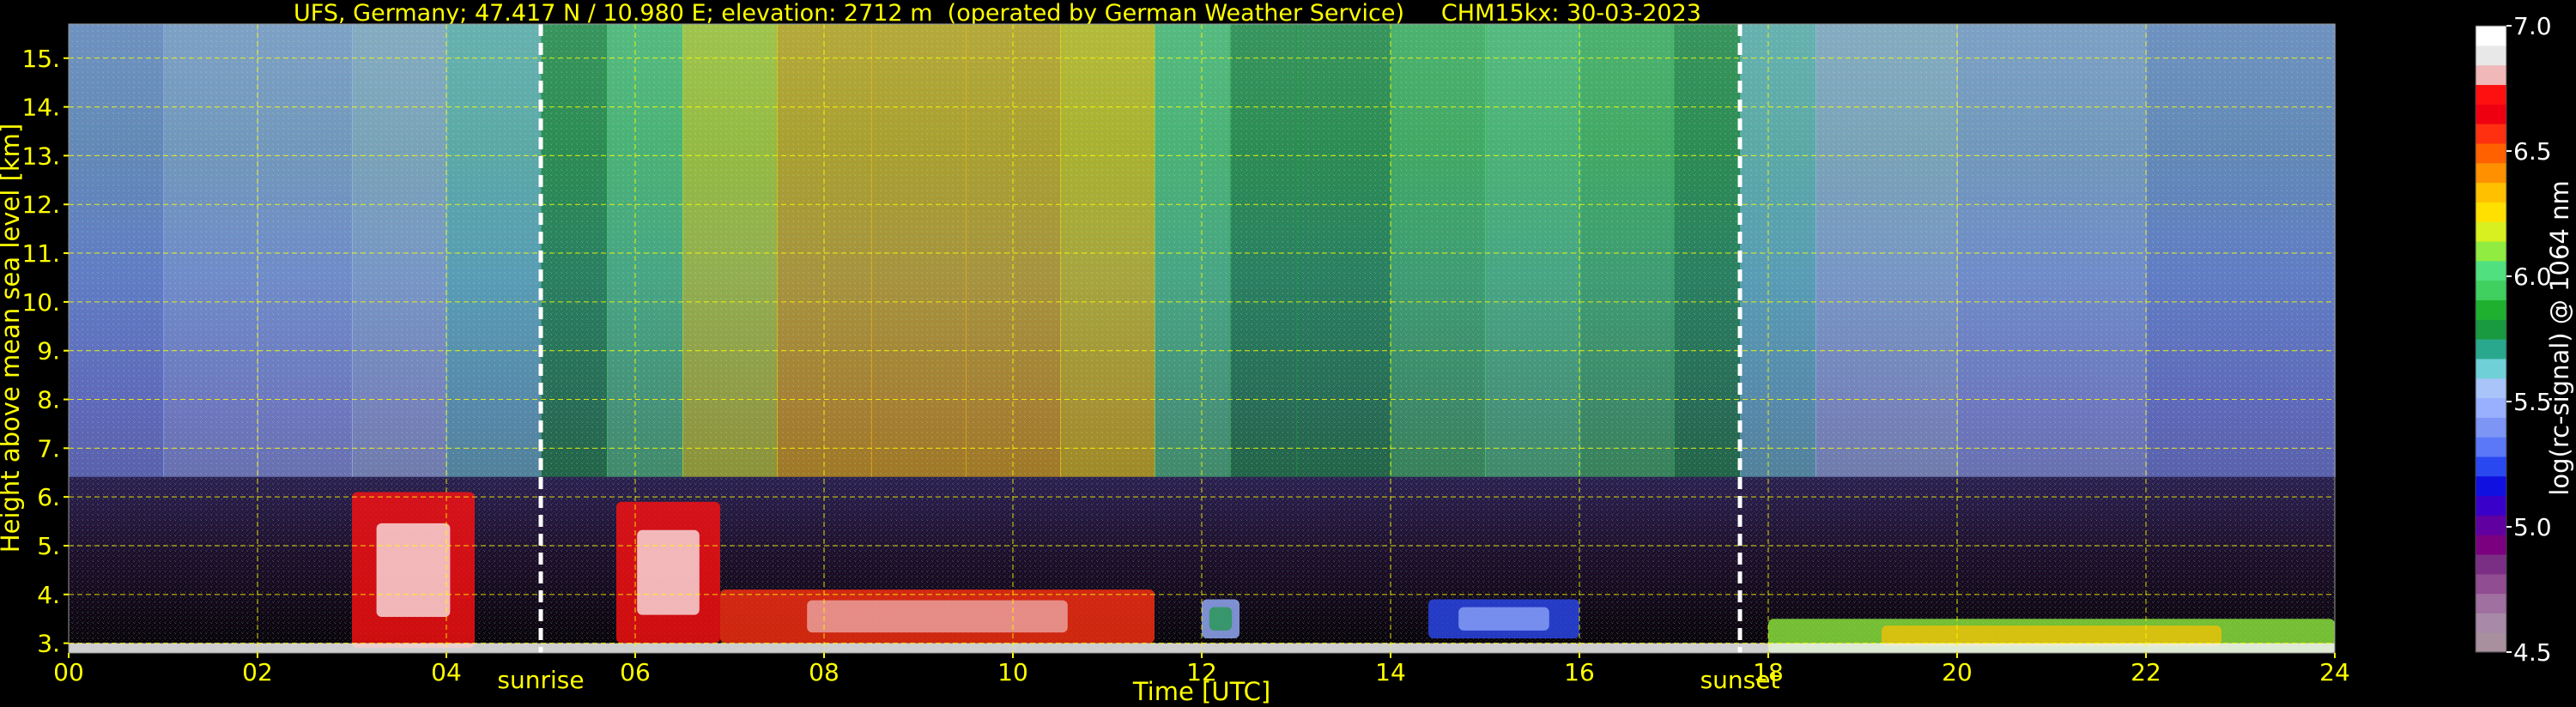 This screenshot has height=707, width=2576. I want to click on x-tick-label: 00, so click(68, 672).